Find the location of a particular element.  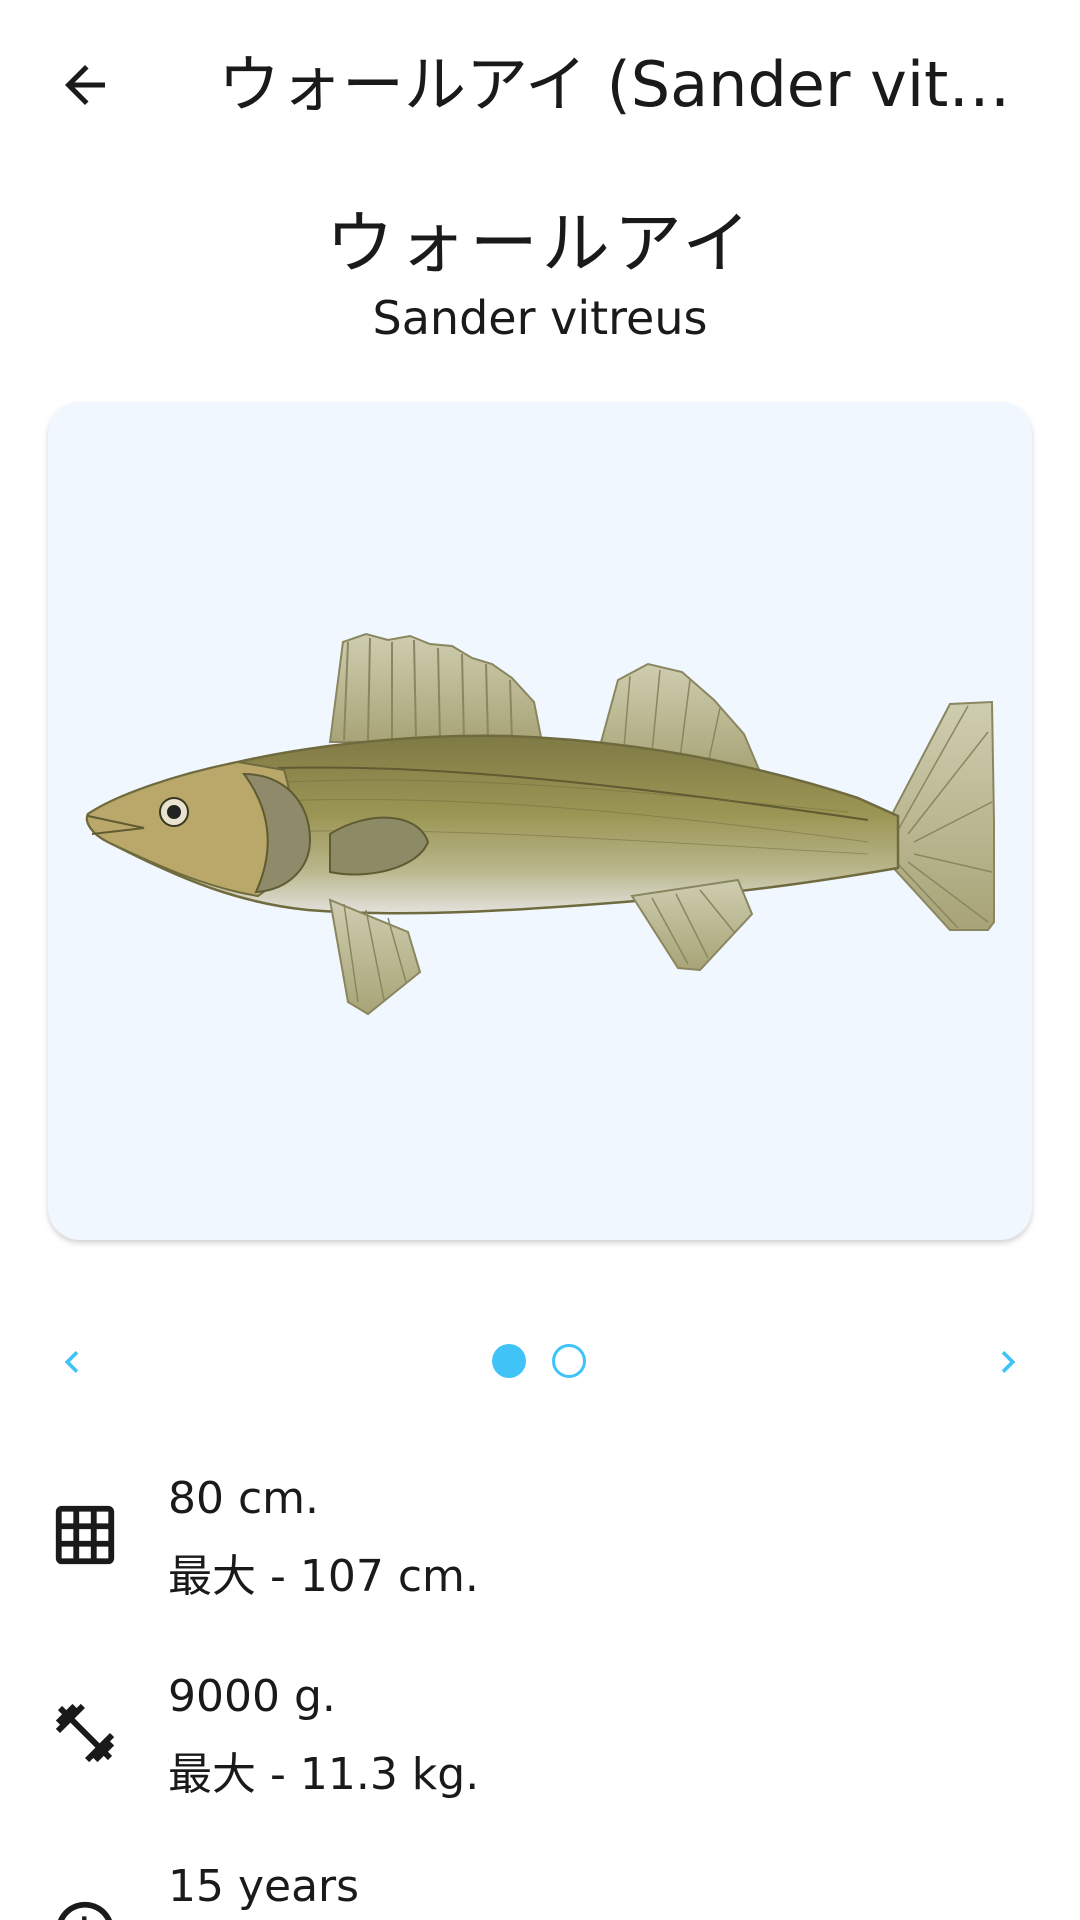

page-title: ウォールアイ (Sander vitreus) is located at coordinates (618, 84).